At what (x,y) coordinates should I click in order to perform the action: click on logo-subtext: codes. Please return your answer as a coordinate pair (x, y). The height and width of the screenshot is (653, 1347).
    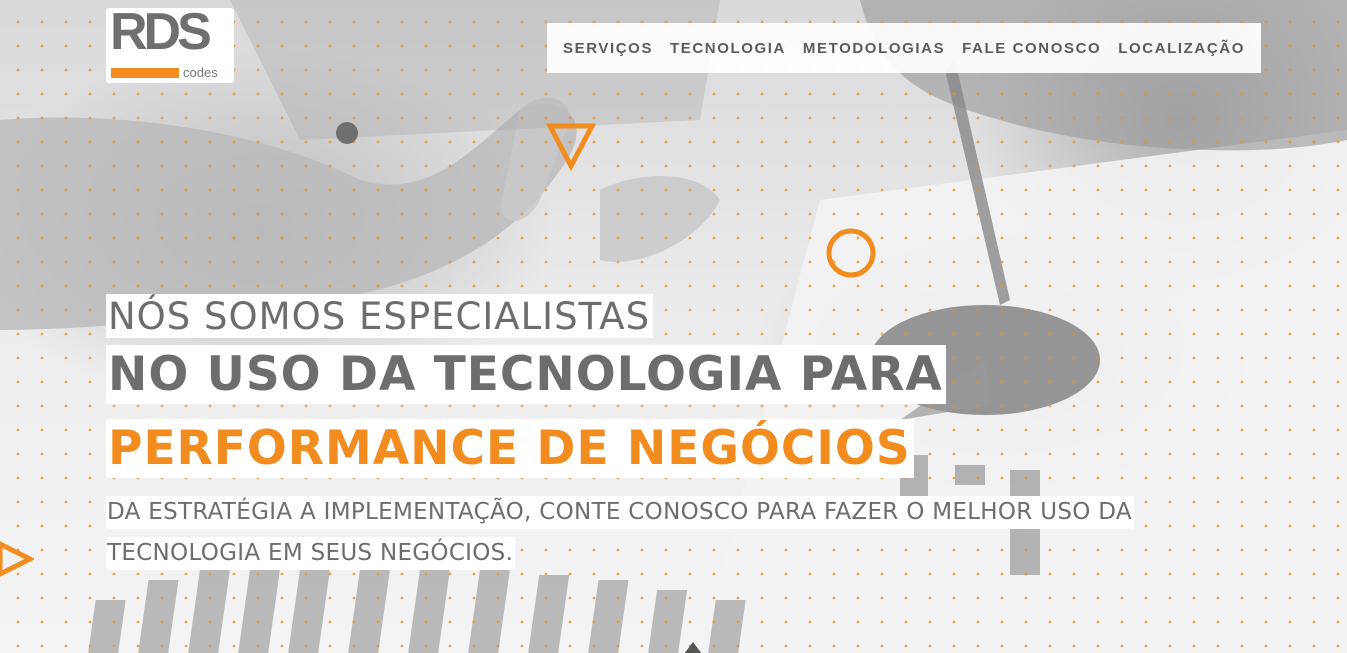
    Looking at the image, I should click on (200, 72).